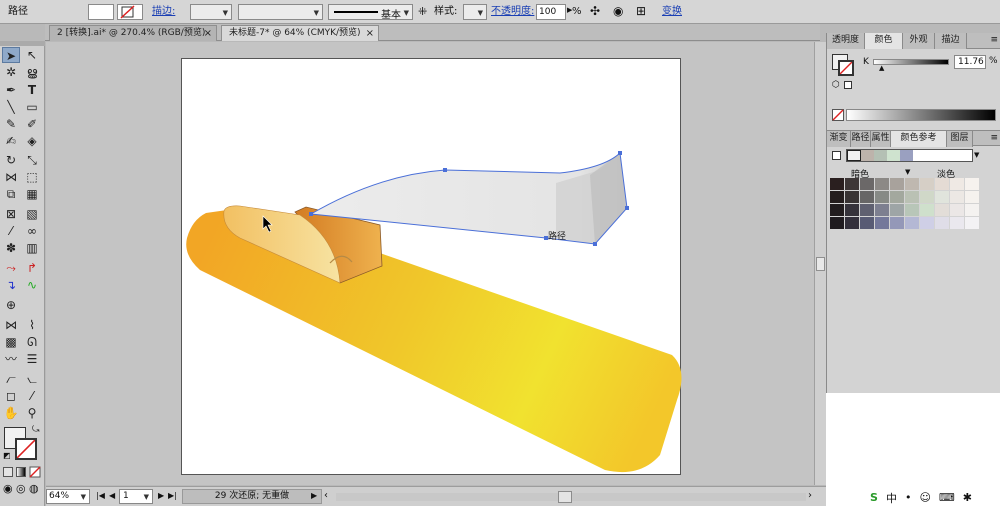 The width and height of the screenshot is (1000, 506). I want to click on first-artboard-icon: |◀, so click(100, 495).